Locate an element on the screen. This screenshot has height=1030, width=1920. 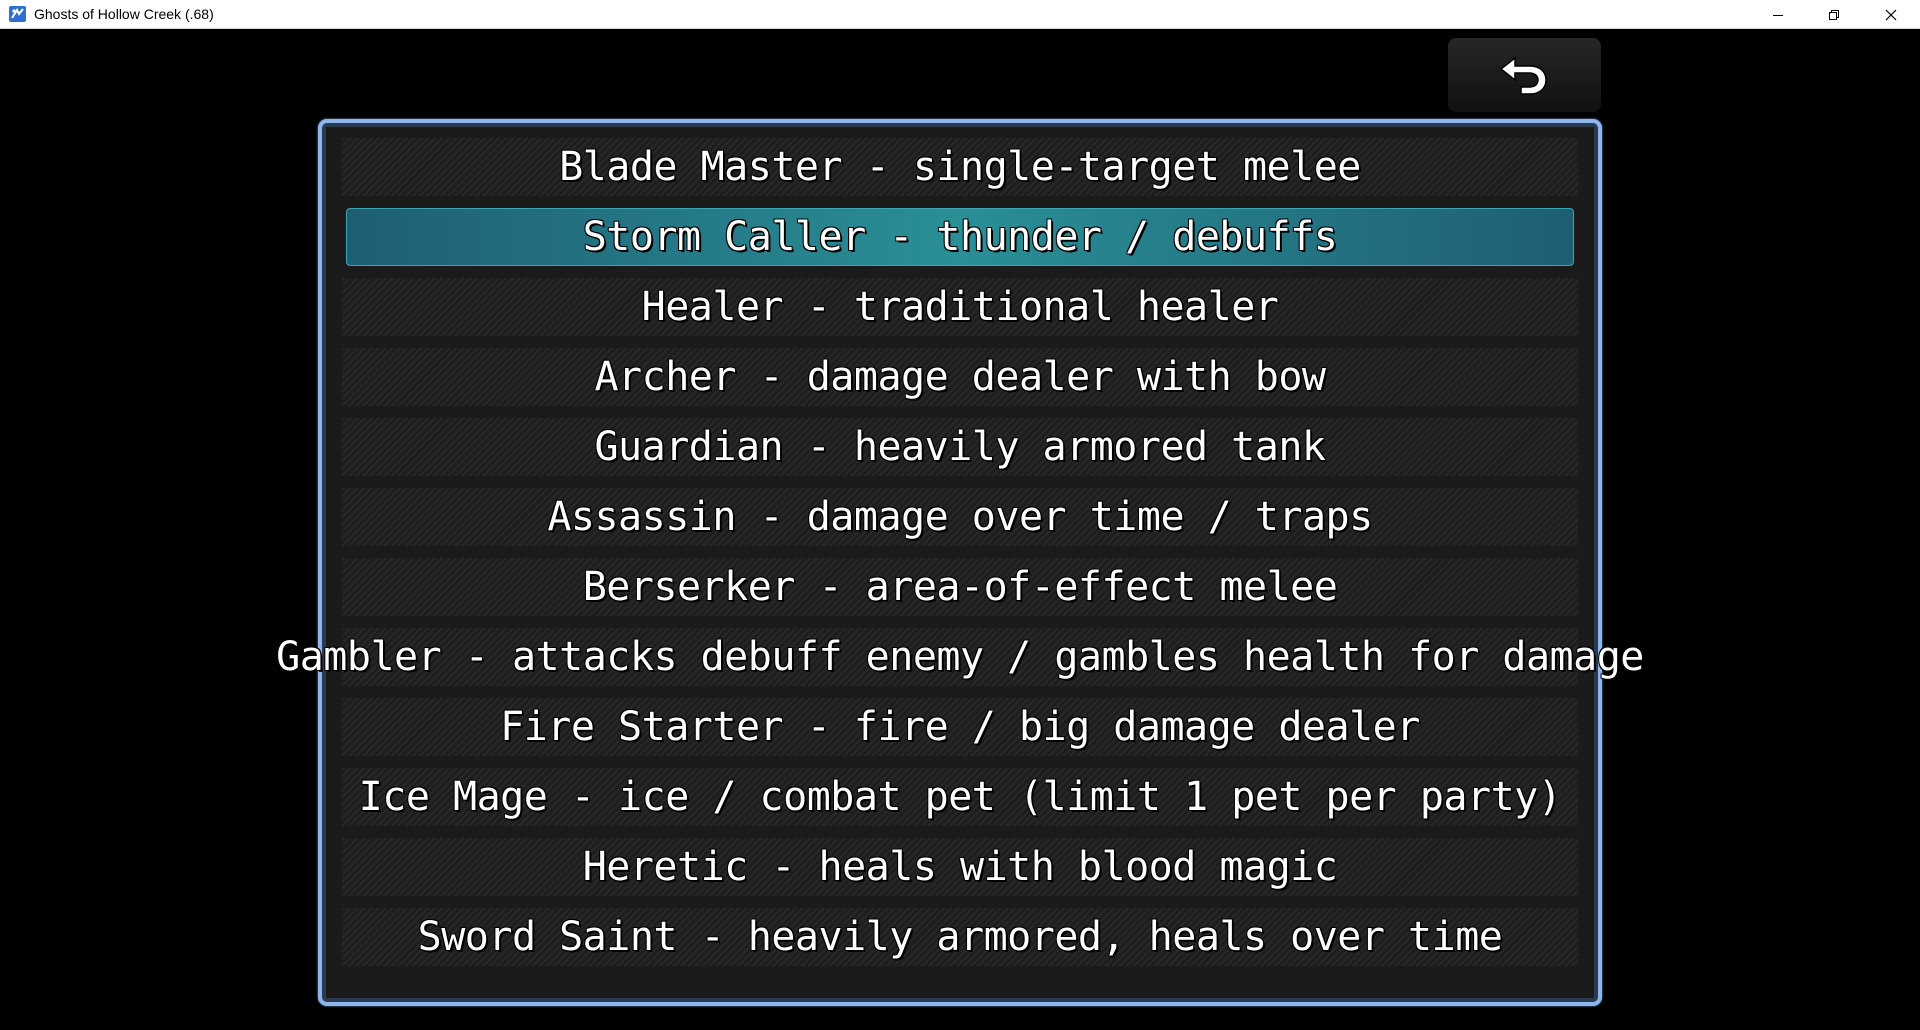
class-item-berserker: Berserker - area-of-effect melee is located at coordinates (960, 587).